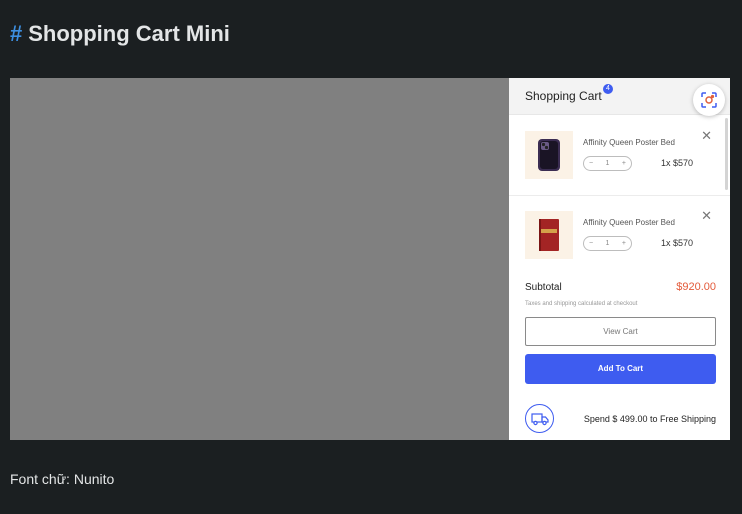 The height and width of the screenshot is (514, 742). I want to click on phone-icon, so click(549, 155).